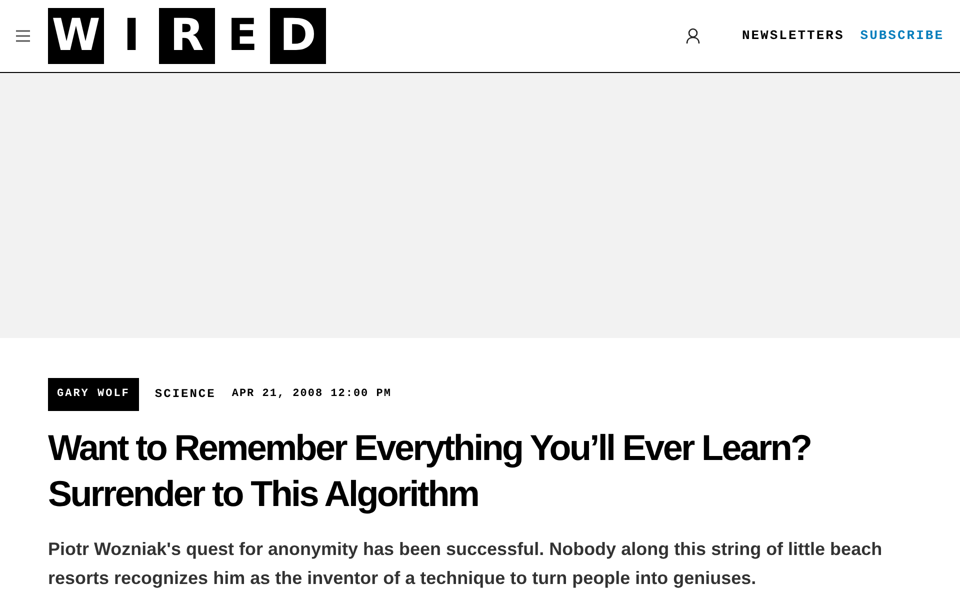 The image size is (960, 600). Describe the element at coordinates (185, 394) in the screenshot. I see `section-link: SCIENCE` at that location.